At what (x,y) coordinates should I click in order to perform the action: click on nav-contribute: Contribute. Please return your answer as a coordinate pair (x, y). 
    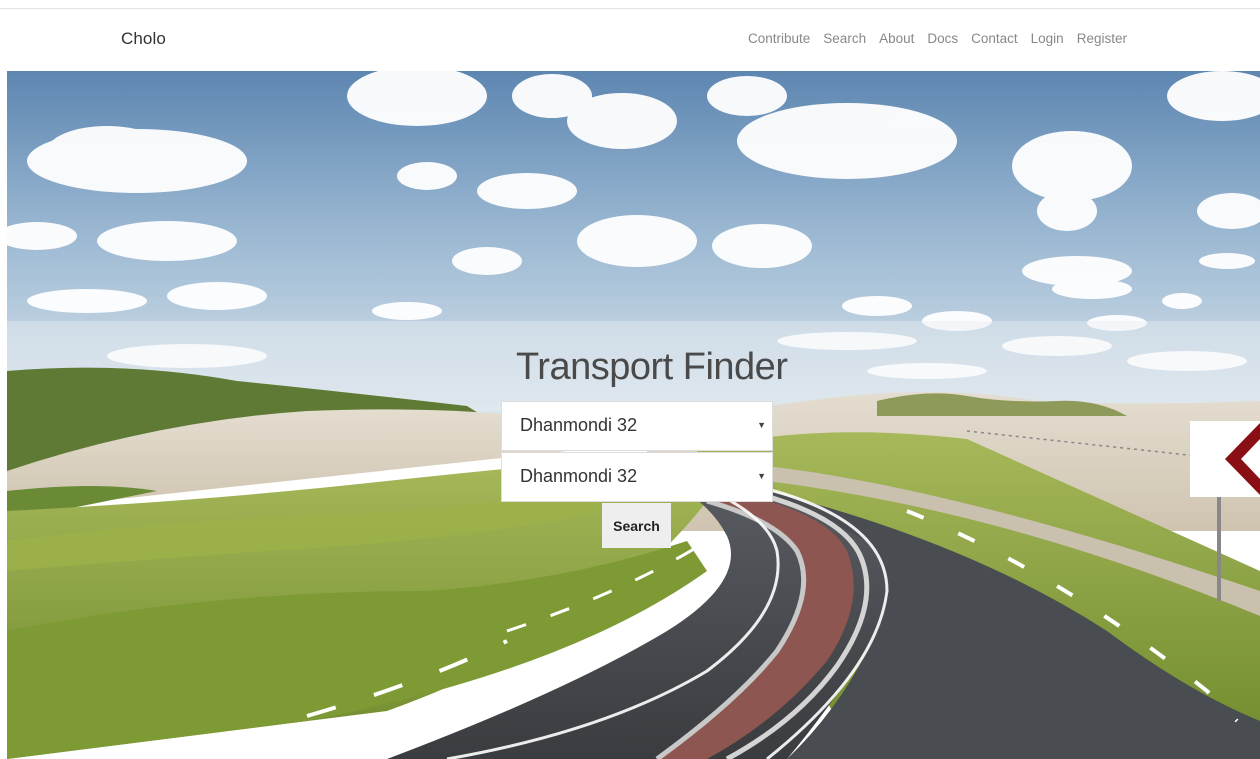
    Looking at the image, I should click on (779, 38).